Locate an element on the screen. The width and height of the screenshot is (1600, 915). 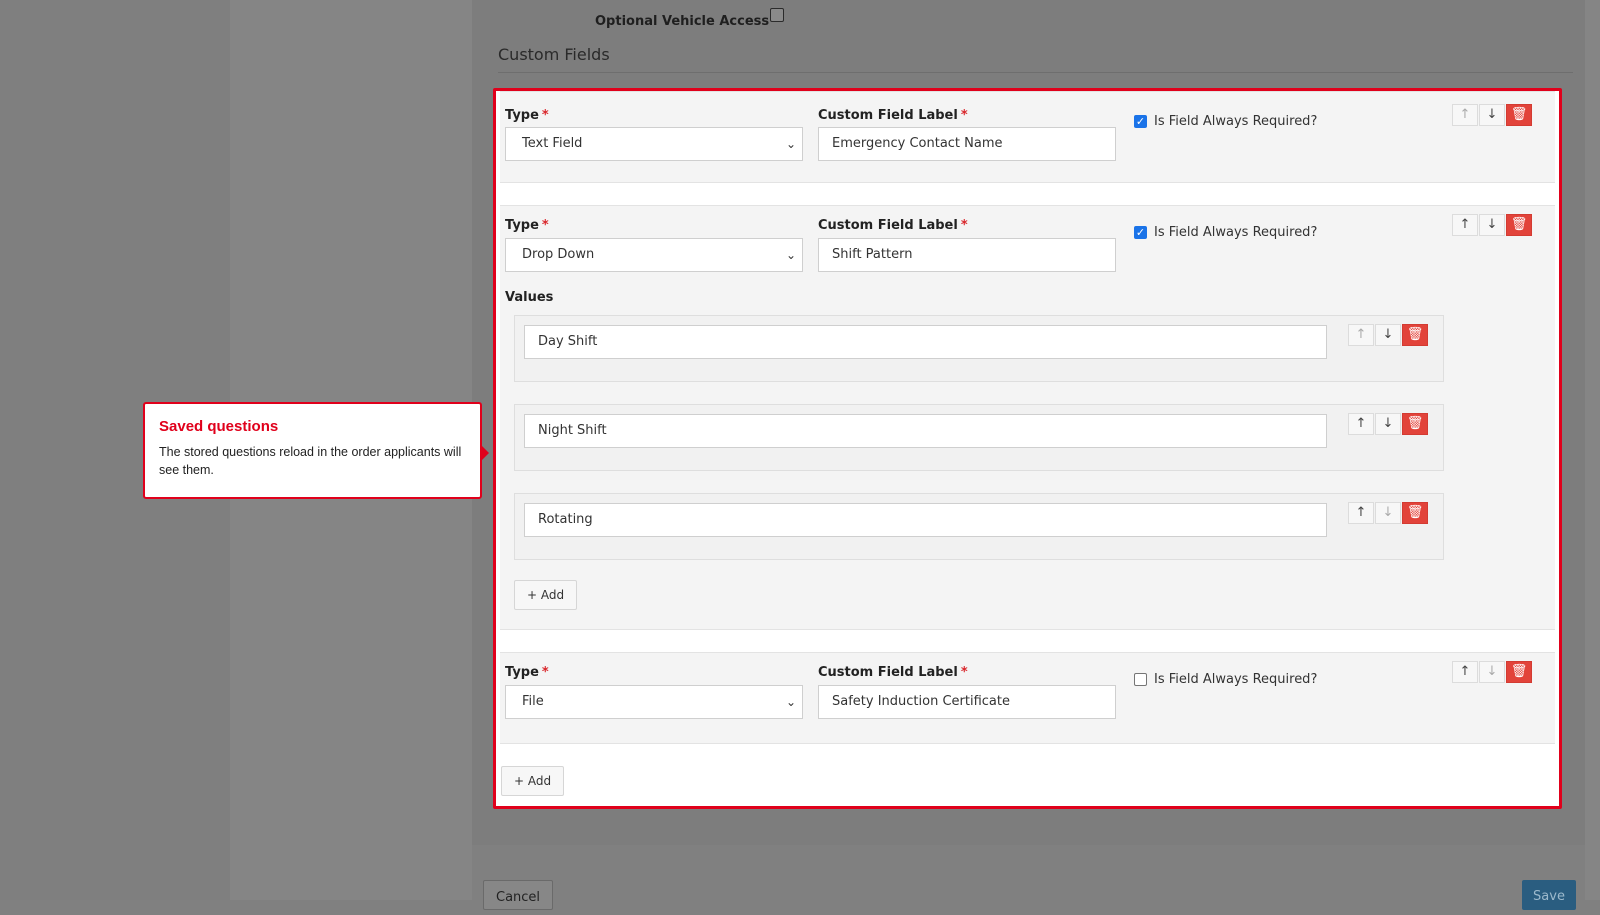
heading-divider is located at coordinates (1035, 72).